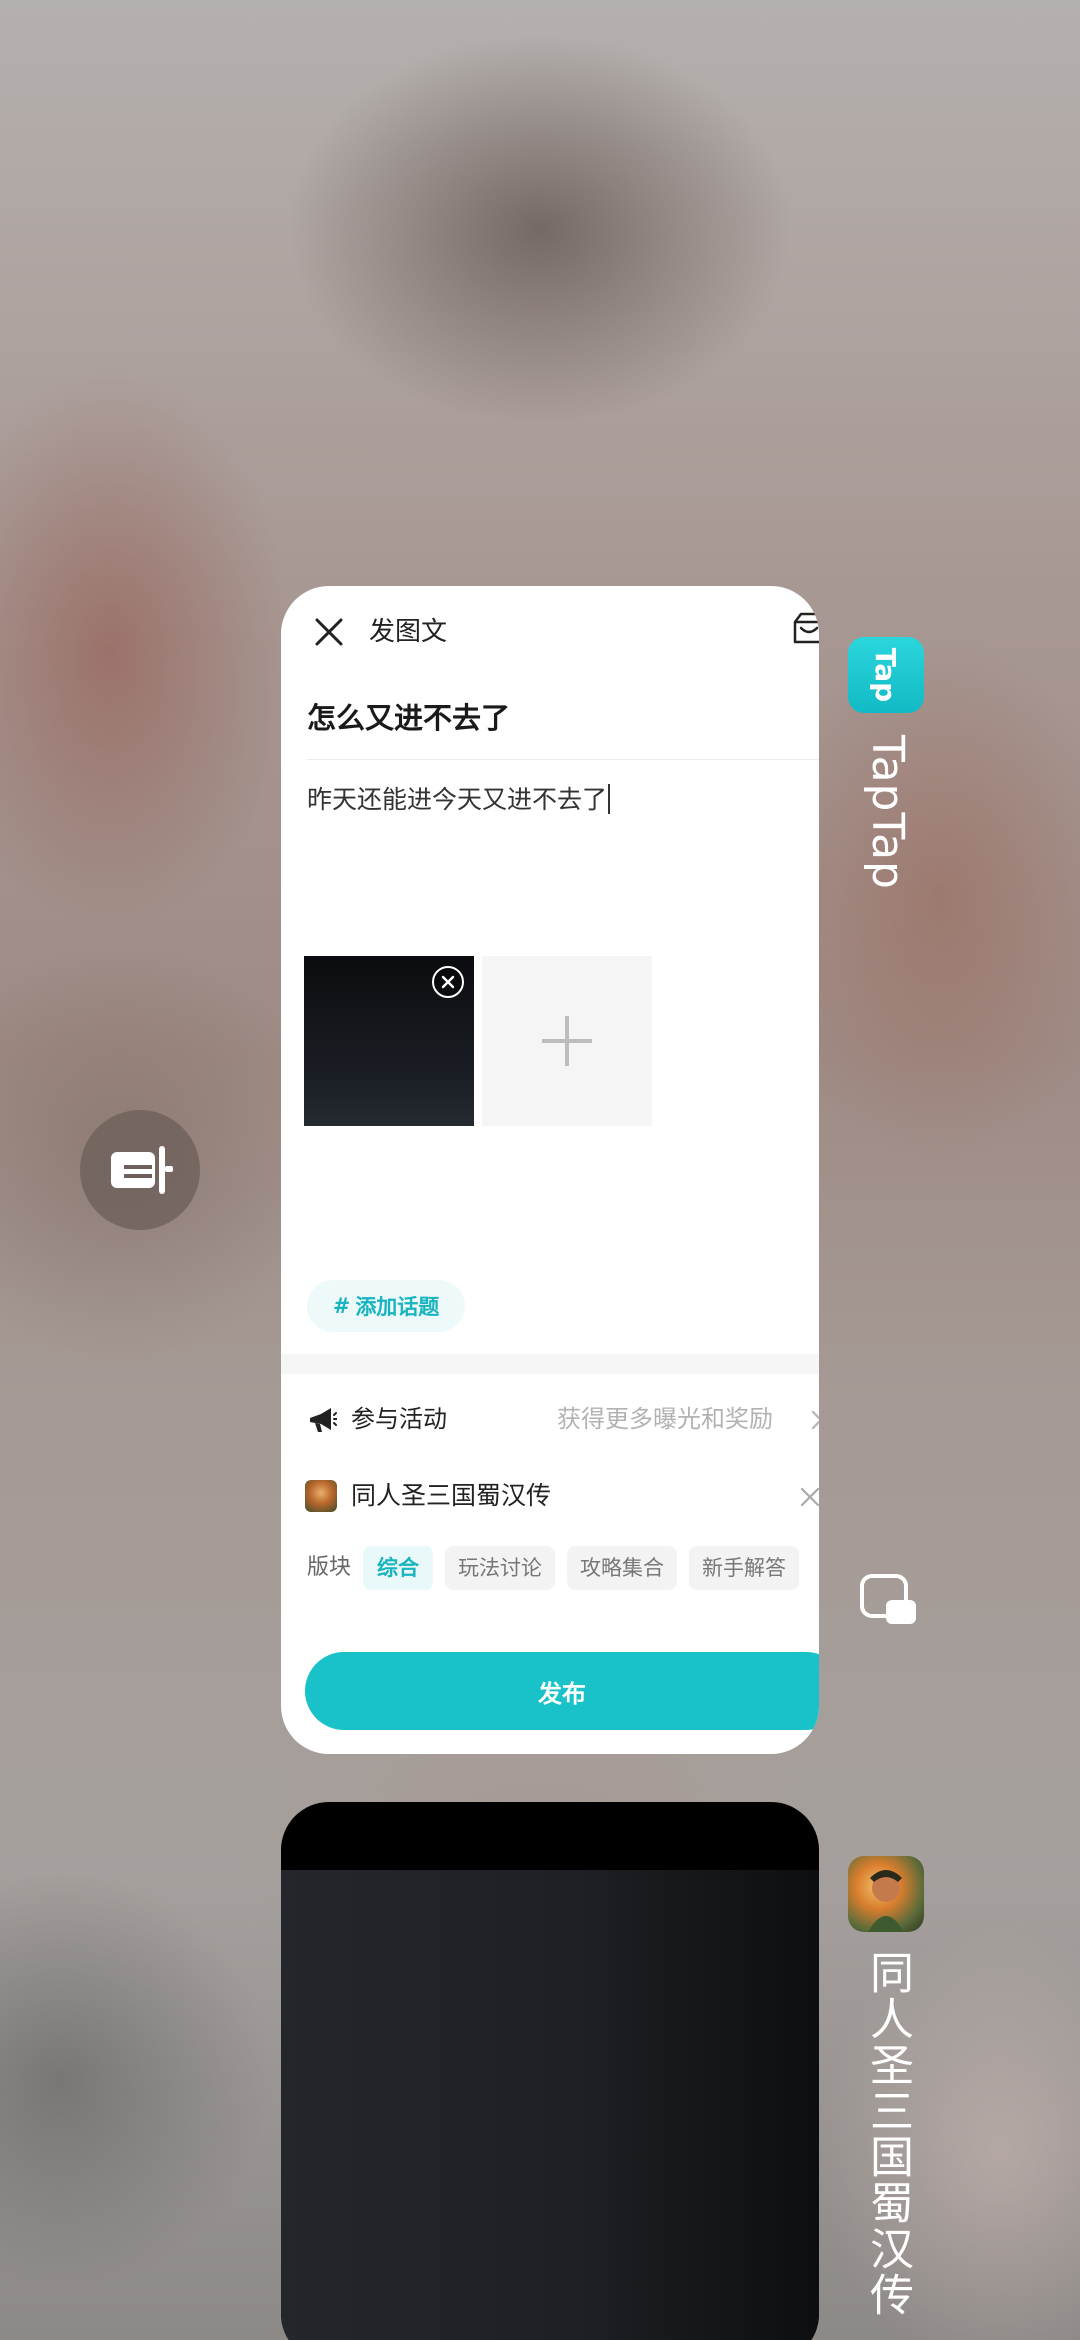  I want to click on megaphone-icon, so click(323, 1420).